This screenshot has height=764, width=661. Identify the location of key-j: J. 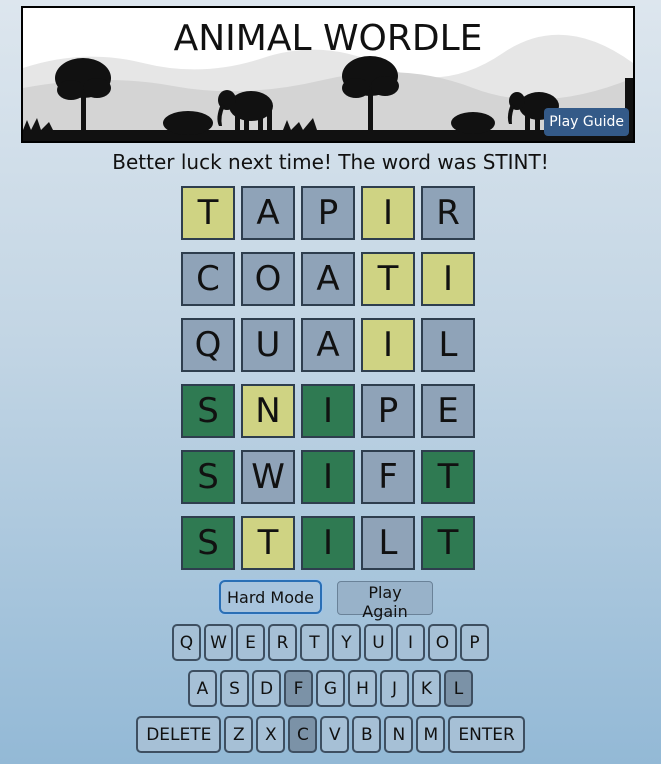
(394, 688).